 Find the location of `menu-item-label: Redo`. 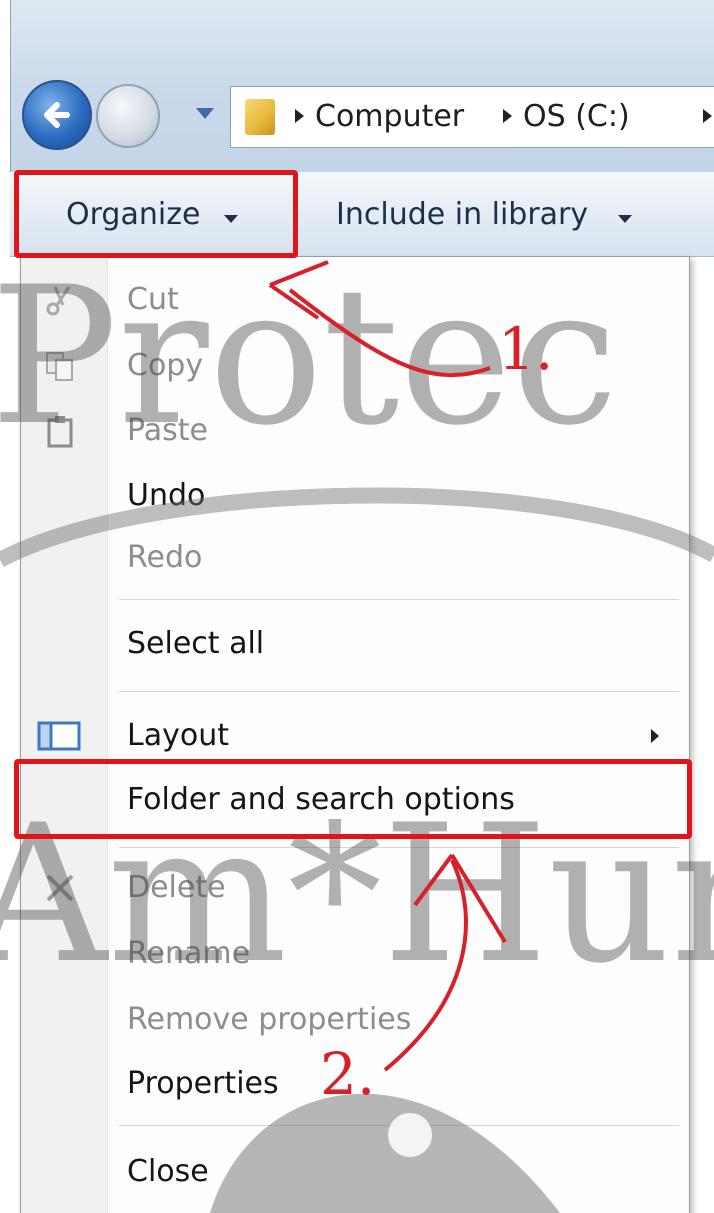

menu-item-label: Redo is located at coordinates (165, 557).